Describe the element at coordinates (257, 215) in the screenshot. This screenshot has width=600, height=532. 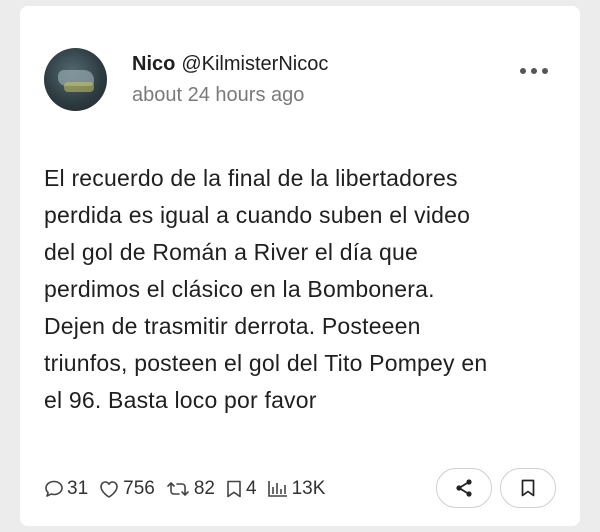
I see `post-text-line: perdida es igual a cuando suben el video` at that location.